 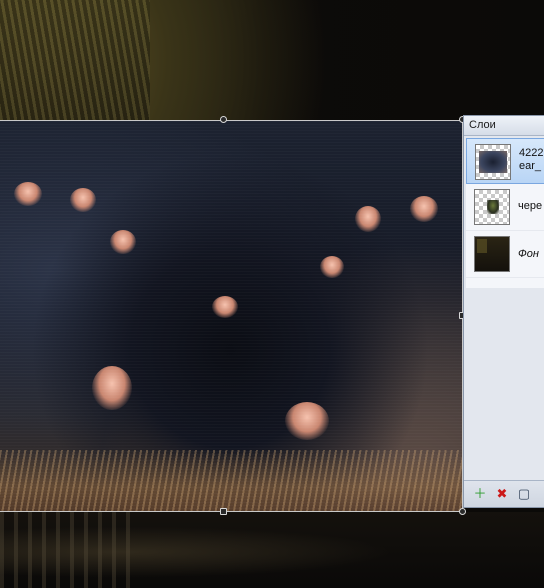 What do you see at coordinates (223, 119) in the screenshot?
I see `transform-handle-top` at bounding box center [223, 119].